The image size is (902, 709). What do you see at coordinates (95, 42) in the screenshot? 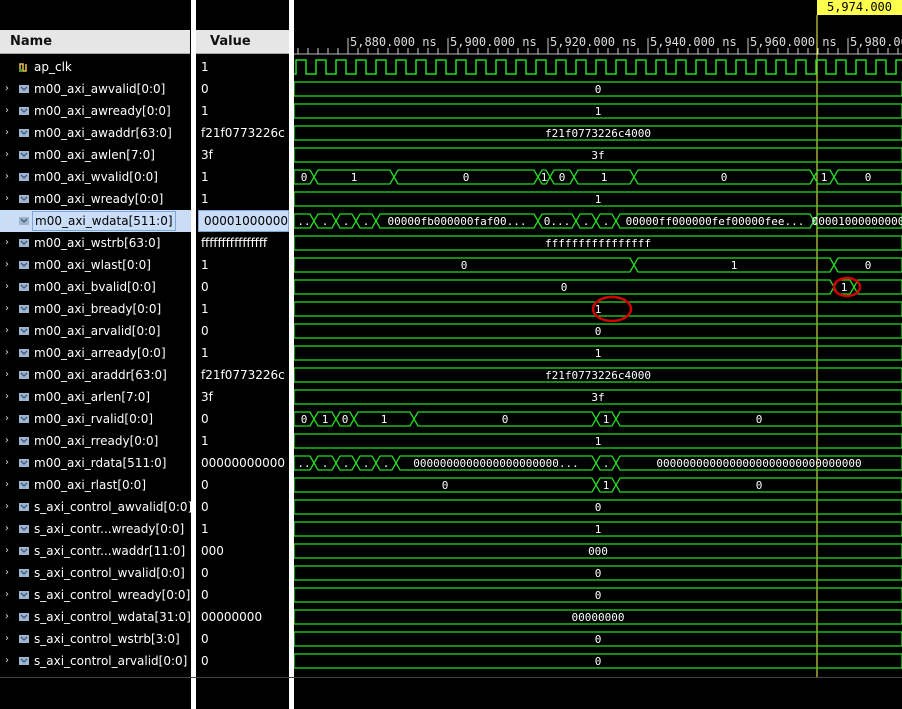
I see `name-column-header: Name` at bounding box center [95, 42].